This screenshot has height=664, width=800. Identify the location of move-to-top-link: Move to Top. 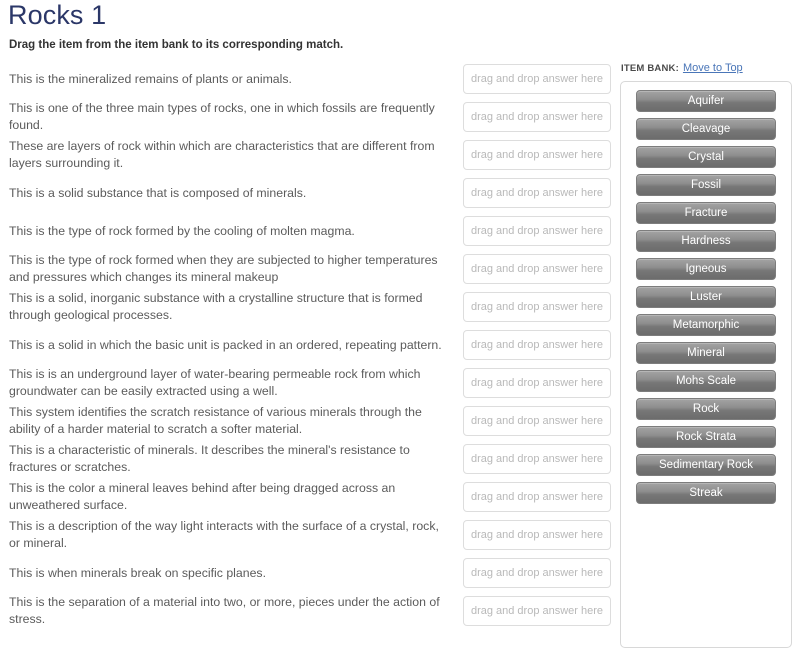
(713, 68).